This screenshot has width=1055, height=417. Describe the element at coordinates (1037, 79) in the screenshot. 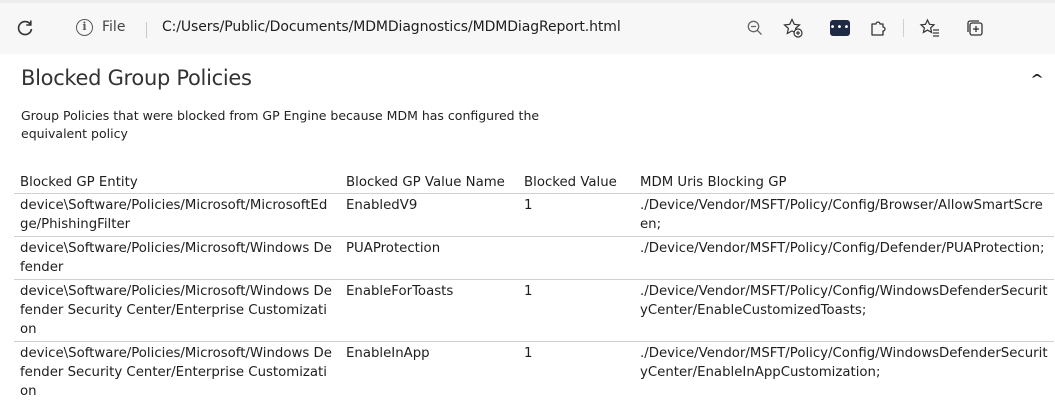

I see `collapse-toggle: ^` at that location.